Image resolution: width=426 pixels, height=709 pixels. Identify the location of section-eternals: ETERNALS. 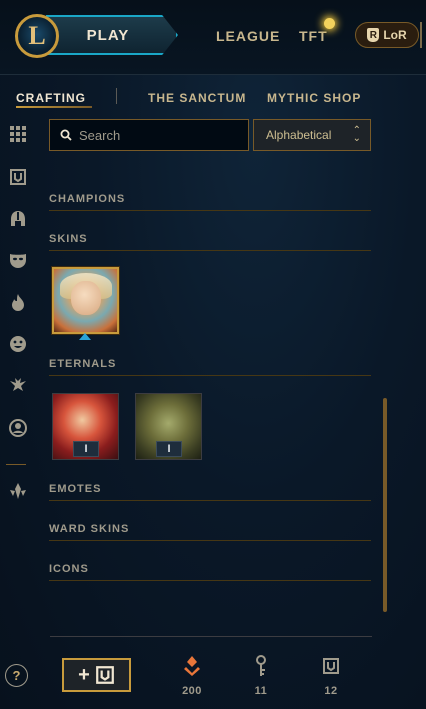
(83, 364).